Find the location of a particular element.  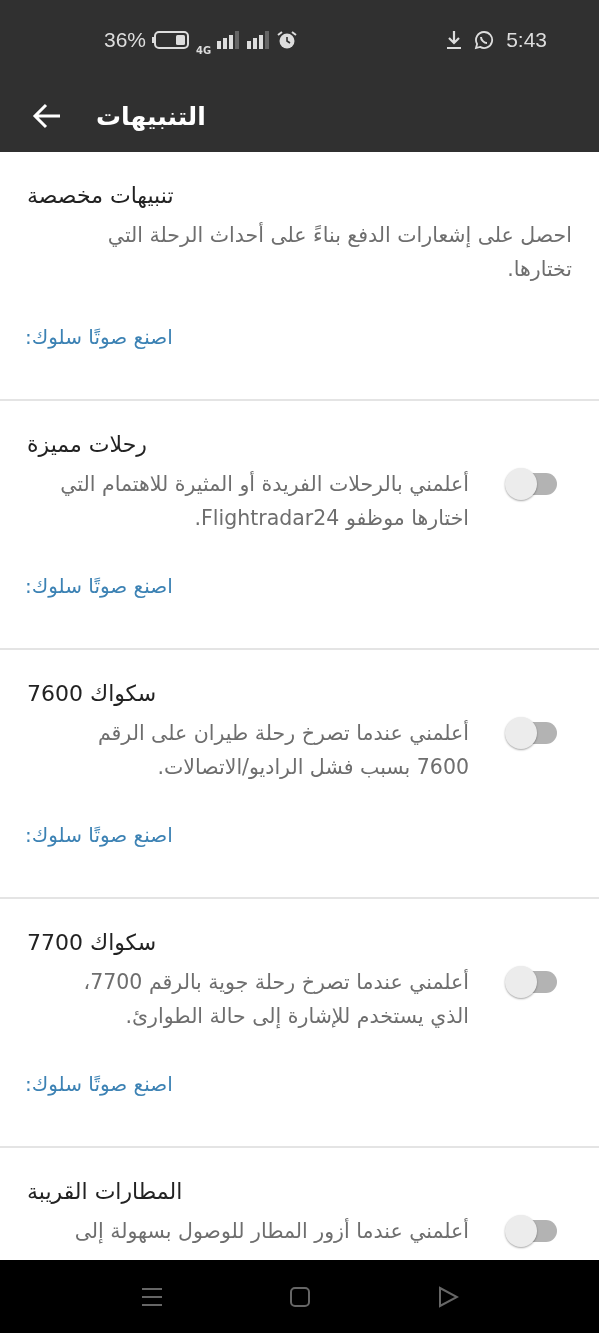

menu-icon is located at coordinates (151, 1296).